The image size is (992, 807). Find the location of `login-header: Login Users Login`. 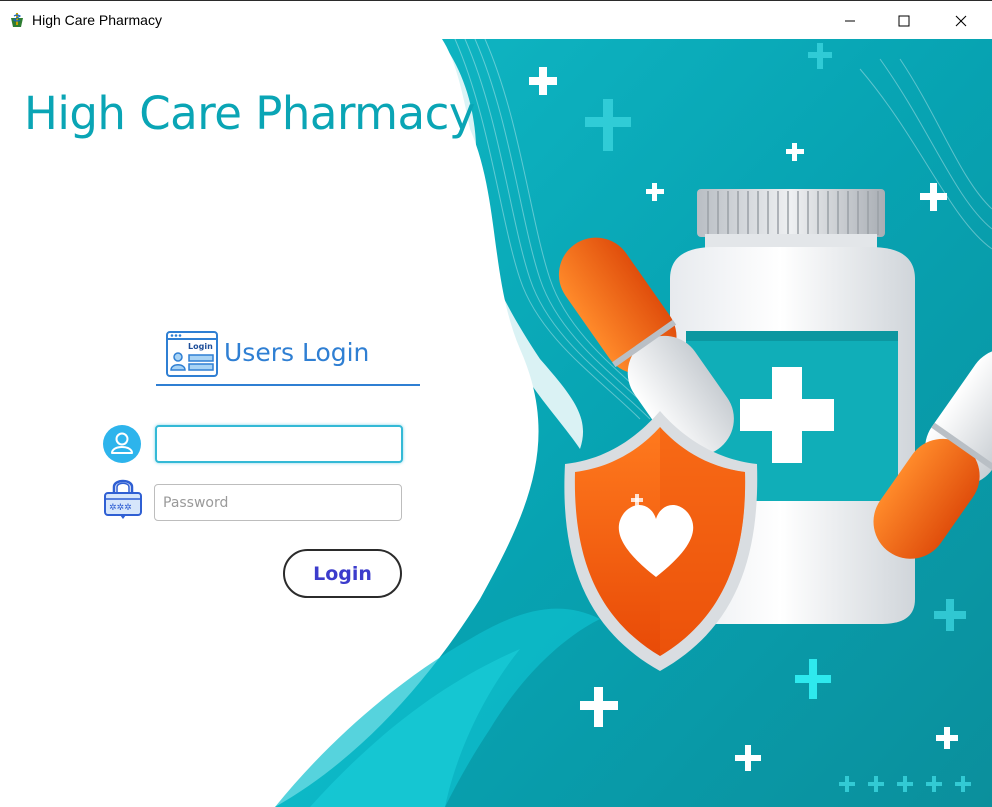

login-header: Login Users Login is located at coordinates (294, 356).